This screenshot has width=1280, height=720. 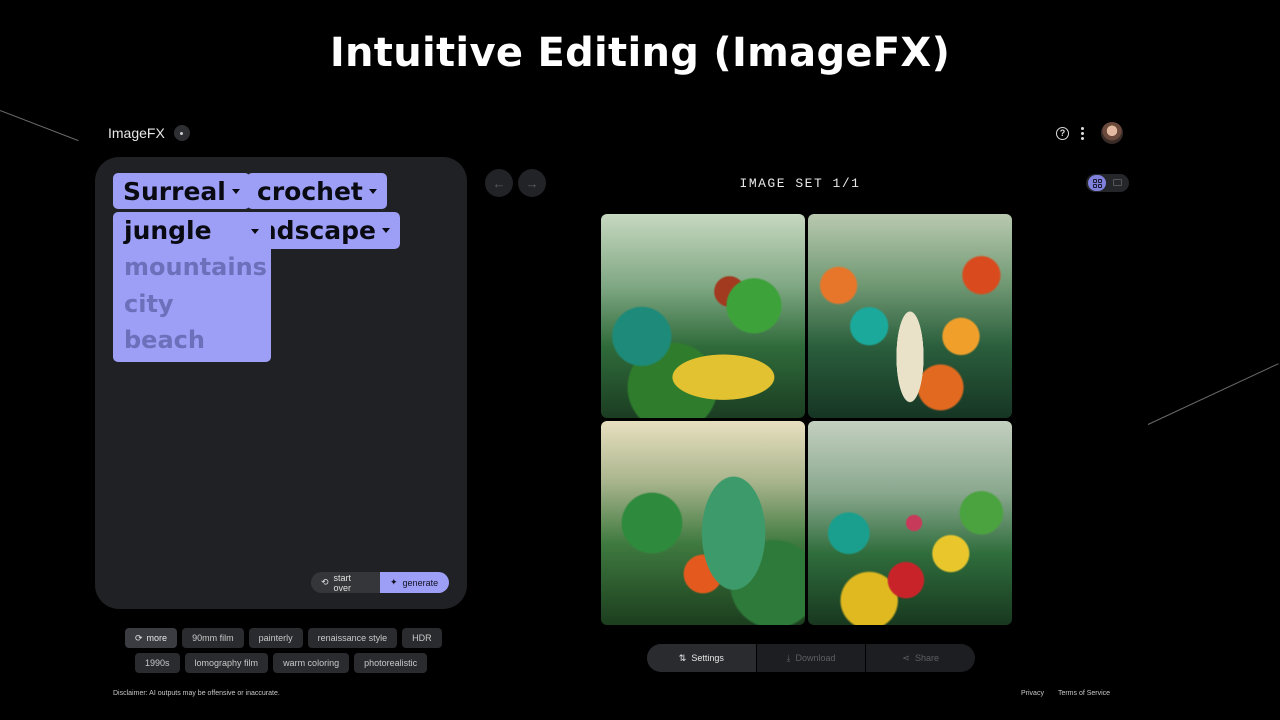 What do you see at coordinates (275, 638) in the screenshot?
I see `suggestion-chip: painterly` at bounding box center [275, 638].